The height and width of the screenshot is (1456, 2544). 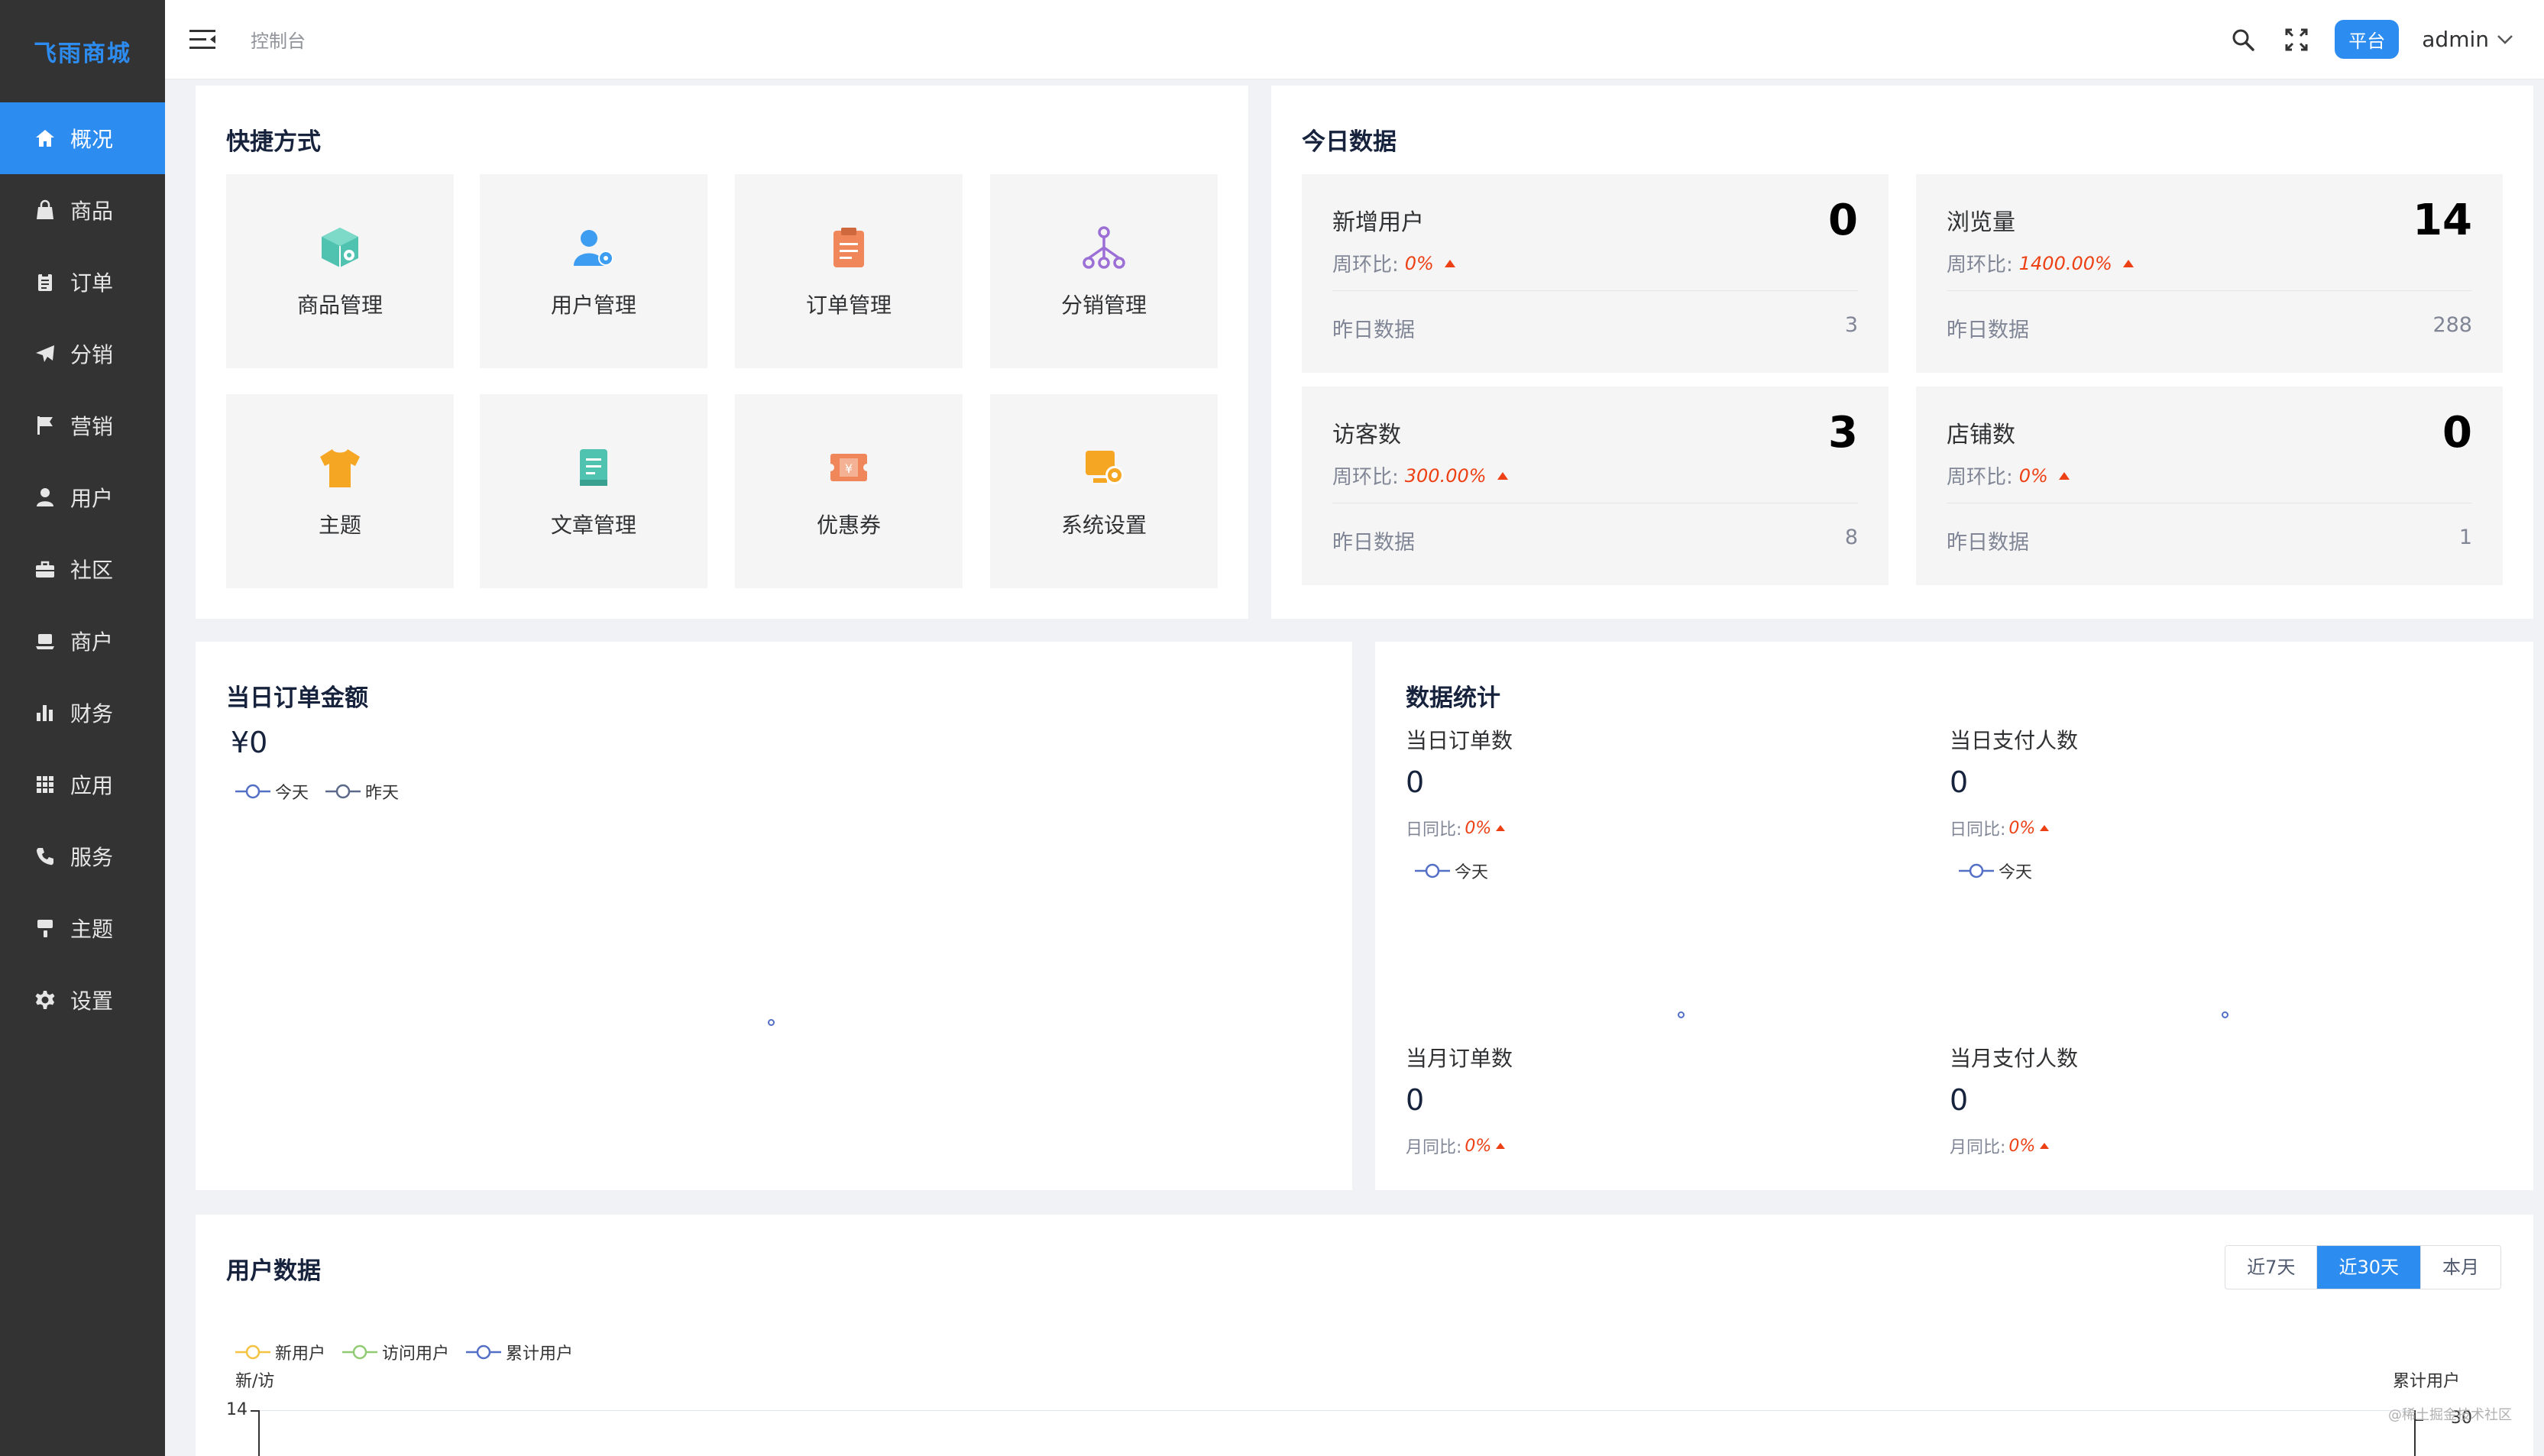 What do you see at coordinates (45, 353) in the screenshot?
I see `send-icon` at bounding box center [45, 353].